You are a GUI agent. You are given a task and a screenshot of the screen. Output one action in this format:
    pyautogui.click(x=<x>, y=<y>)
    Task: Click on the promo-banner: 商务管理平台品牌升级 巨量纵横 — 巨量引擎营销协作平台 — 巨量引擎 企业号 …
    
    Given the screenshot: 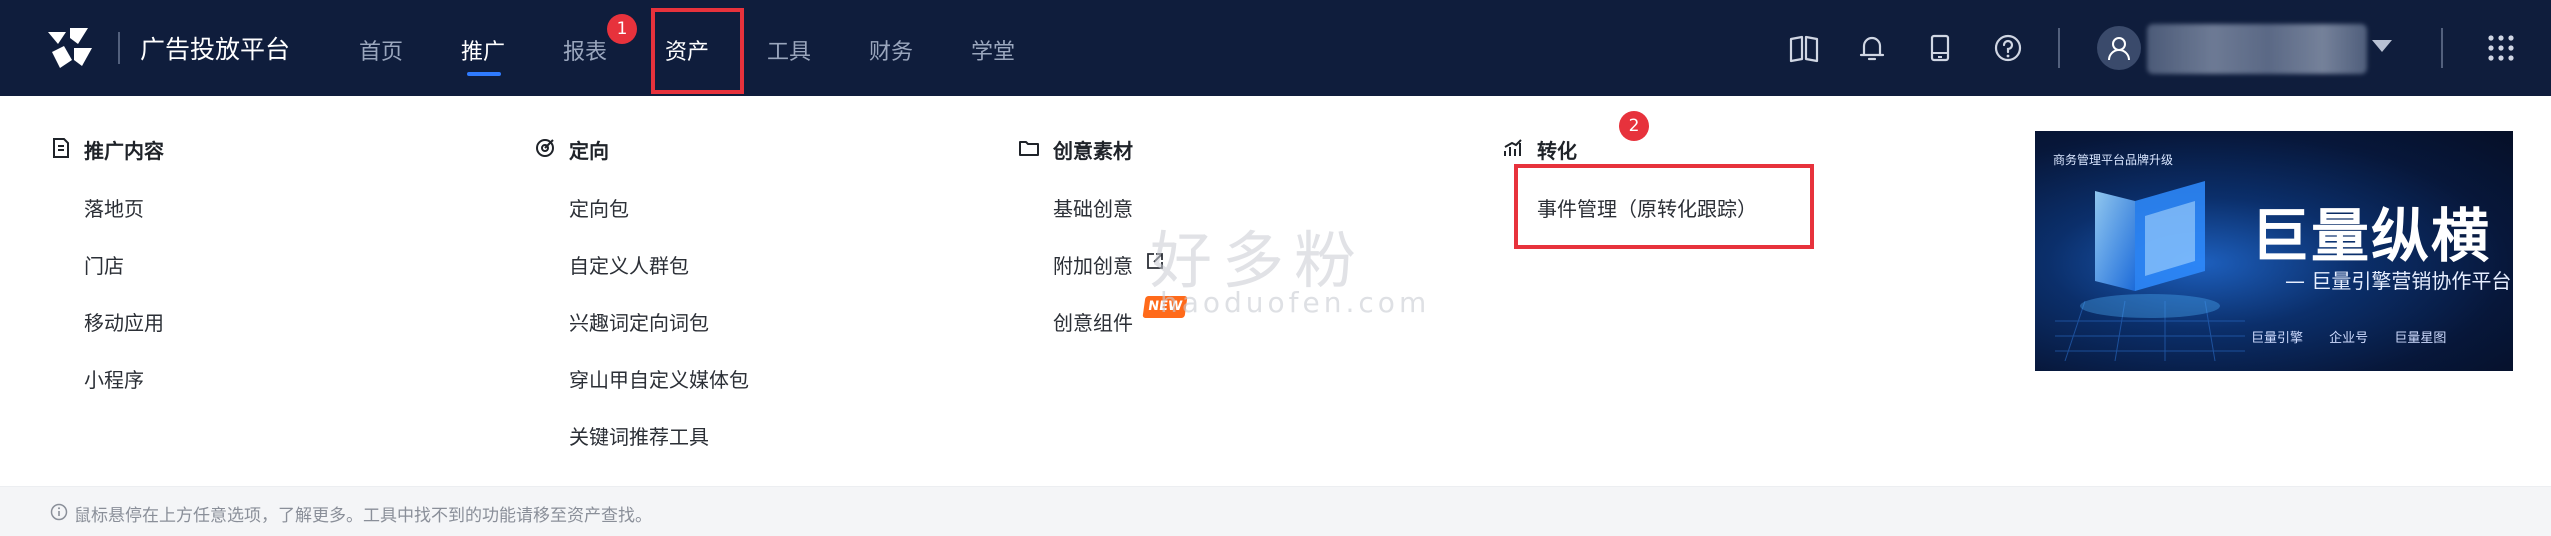 What is the action you would take?
    pyautogui.click(x=2274, y=251)
    